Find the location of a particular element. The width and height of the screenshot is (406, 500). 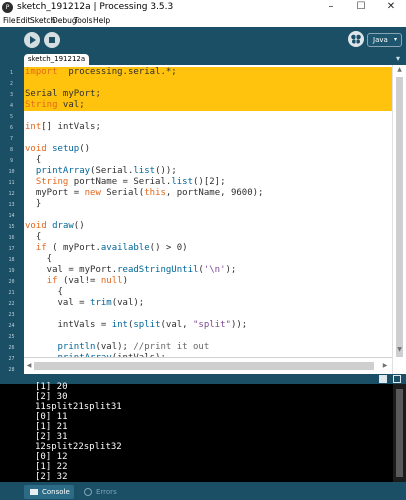

code-token: (val); is located at coordinates (128, 303).